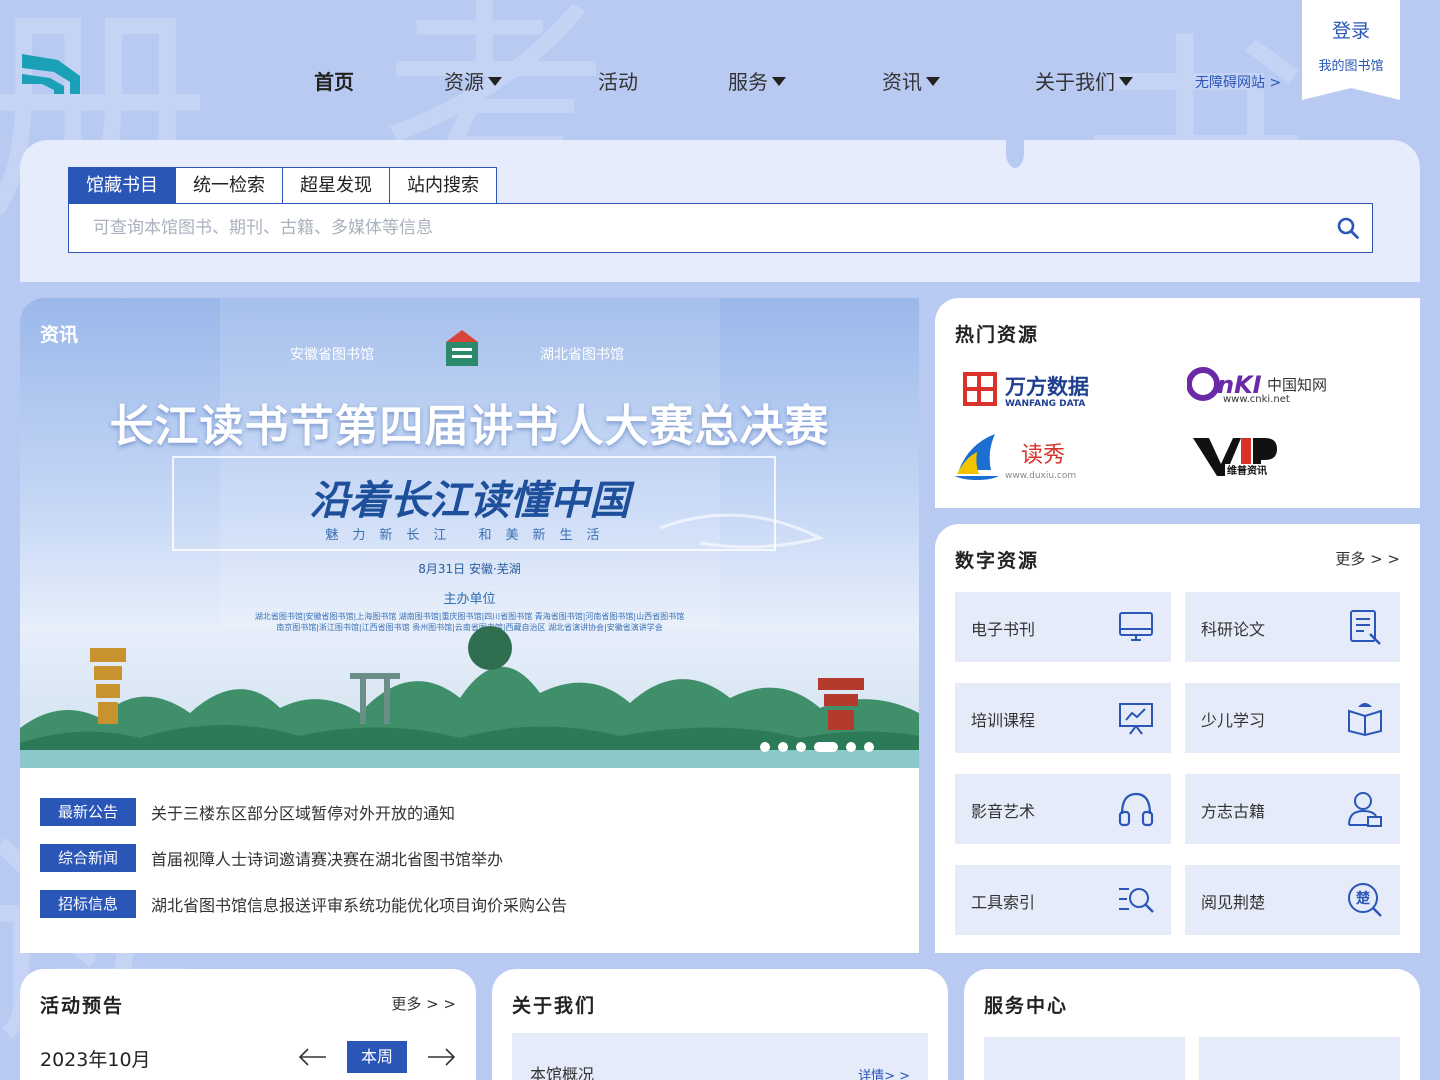 This screenshot has width=1440, height=1080. I want to click on chu-search-icon: 楚, so click(1365, 900).